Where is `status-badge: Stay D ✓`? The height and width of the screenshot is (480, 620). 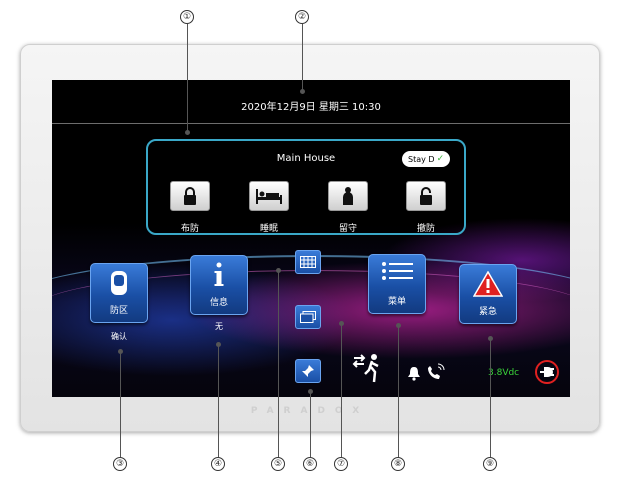
status-badge: Stay D ✓ is located at coordinates (426, 159).